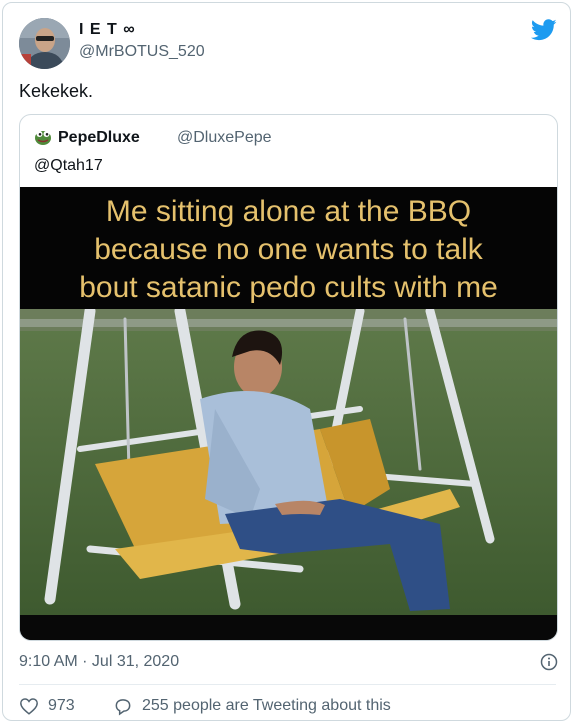 This screenshot has height=725, width=575. What do you see at coordinates (288, 627) in the screenshot?
I see `meme-bottom-strip` at bounding box center [288, 627].